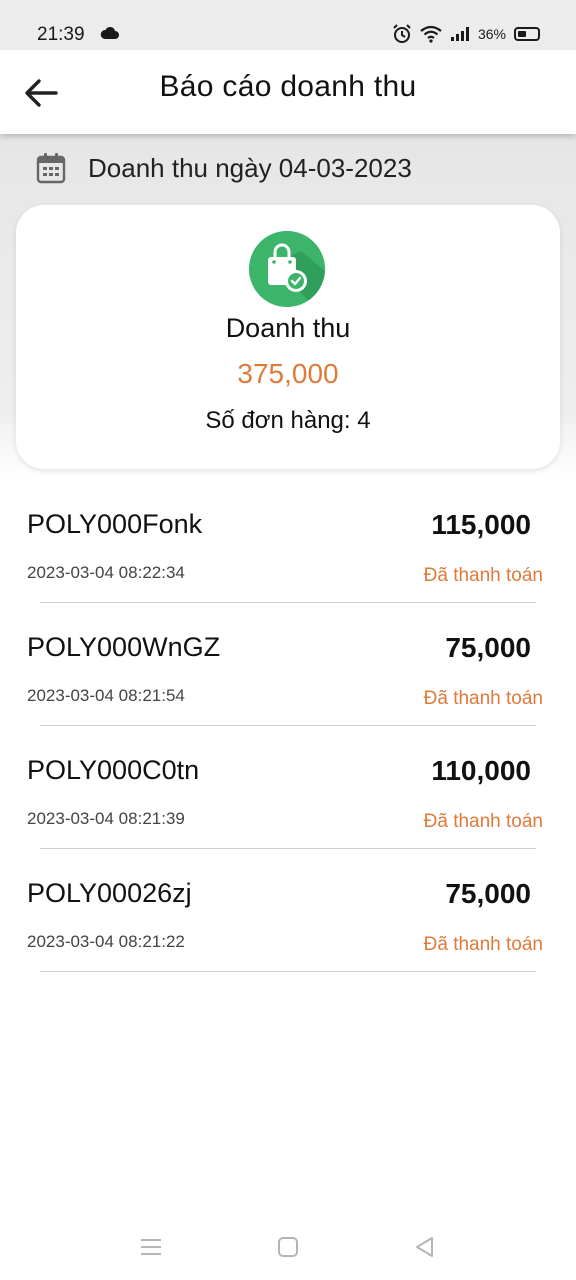  I want to click on back-triangle-icon, so click(425, 1247).